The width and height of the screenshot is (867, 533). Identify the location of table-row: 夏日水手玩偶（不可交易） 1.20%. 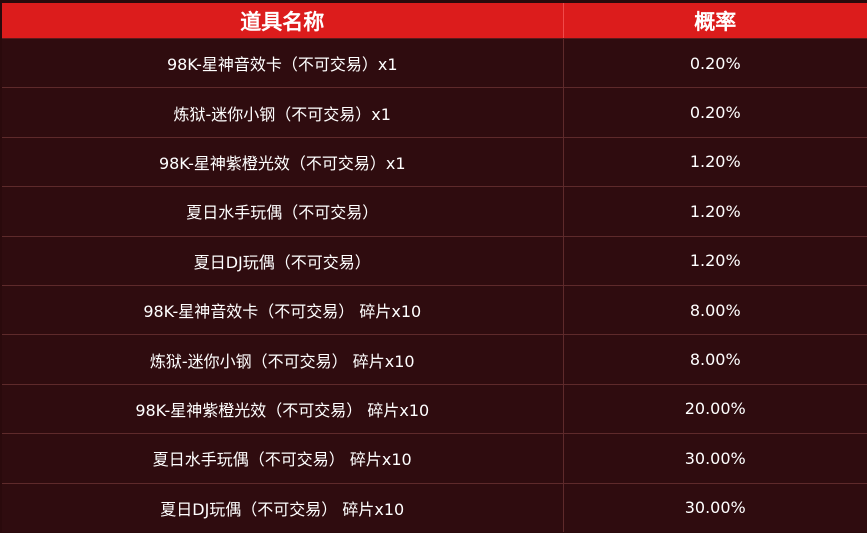
(434, 211).